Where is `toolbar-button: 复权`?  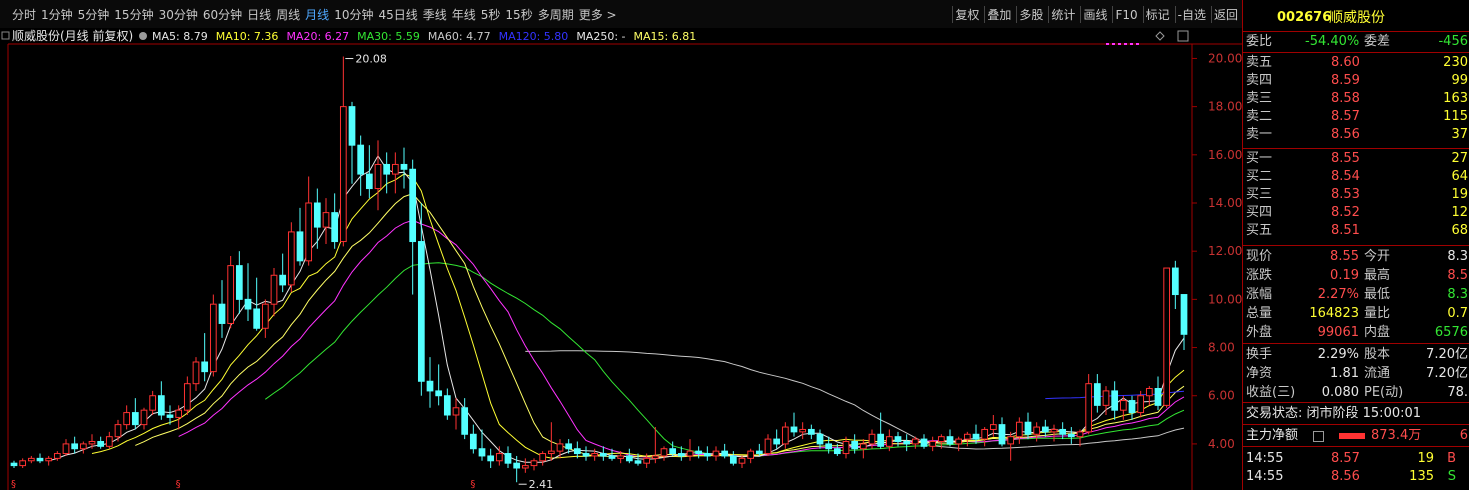 toolbar-button: 复权 is located at coordinates (967, 14).